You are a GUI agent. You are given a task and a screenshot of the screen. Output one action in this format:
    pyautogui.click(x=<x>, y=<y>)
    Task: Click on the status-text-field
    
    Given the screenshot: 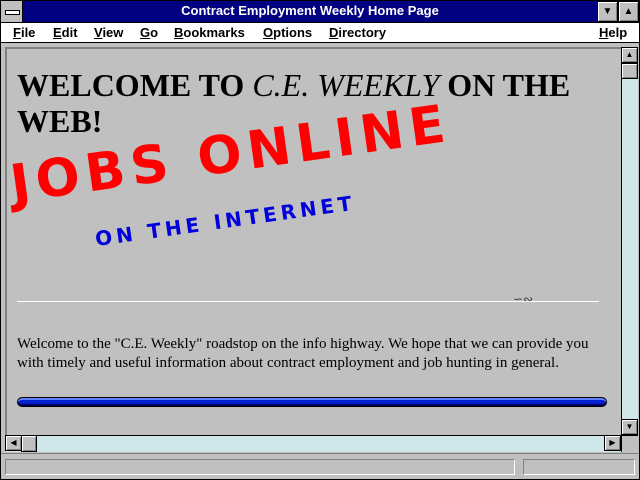 What is the action you would take?
    pyautogui.click(x=260, y=467)
    